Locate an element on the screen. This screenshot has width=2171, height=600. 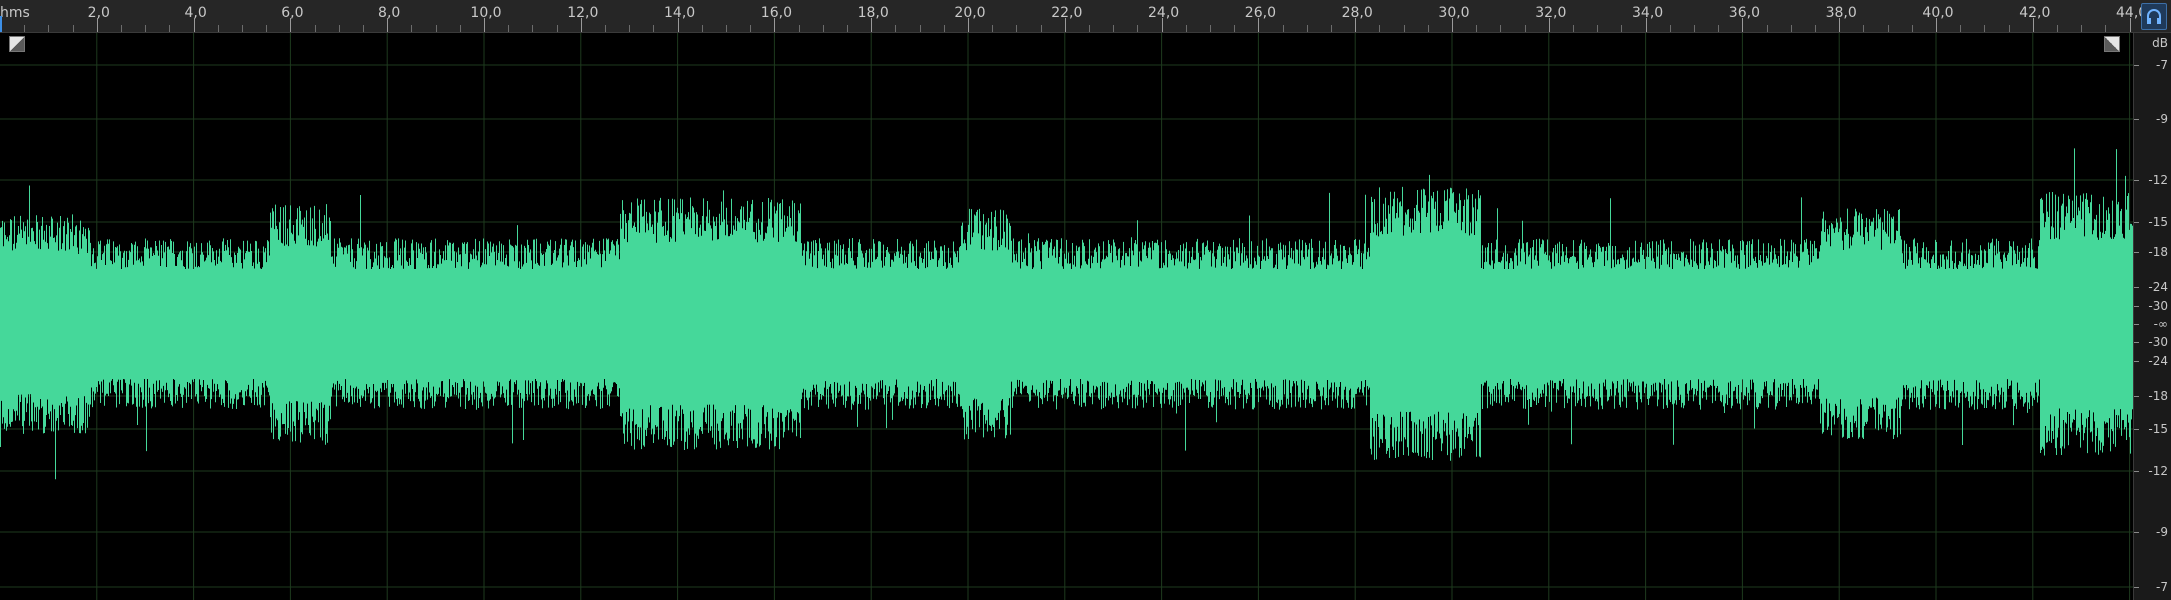
db-scale-label: -12 is located at coordinates (2158, 180).